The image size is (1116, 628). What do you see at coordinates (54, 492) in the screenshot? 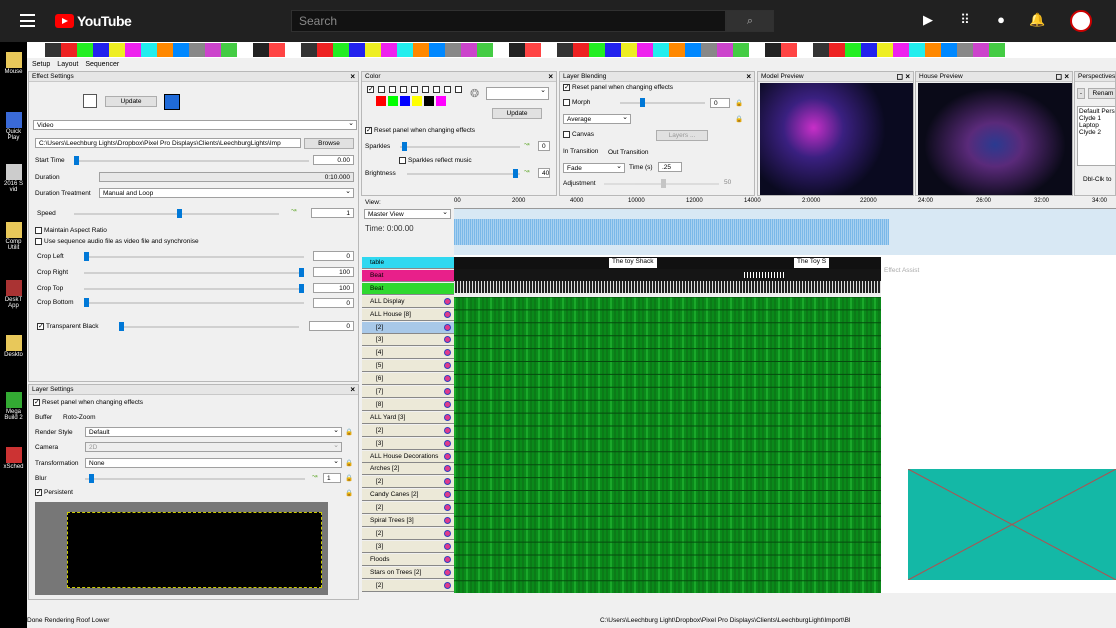
I see `persistent-checkbox: Persistent` at bounding box center [54, 492].